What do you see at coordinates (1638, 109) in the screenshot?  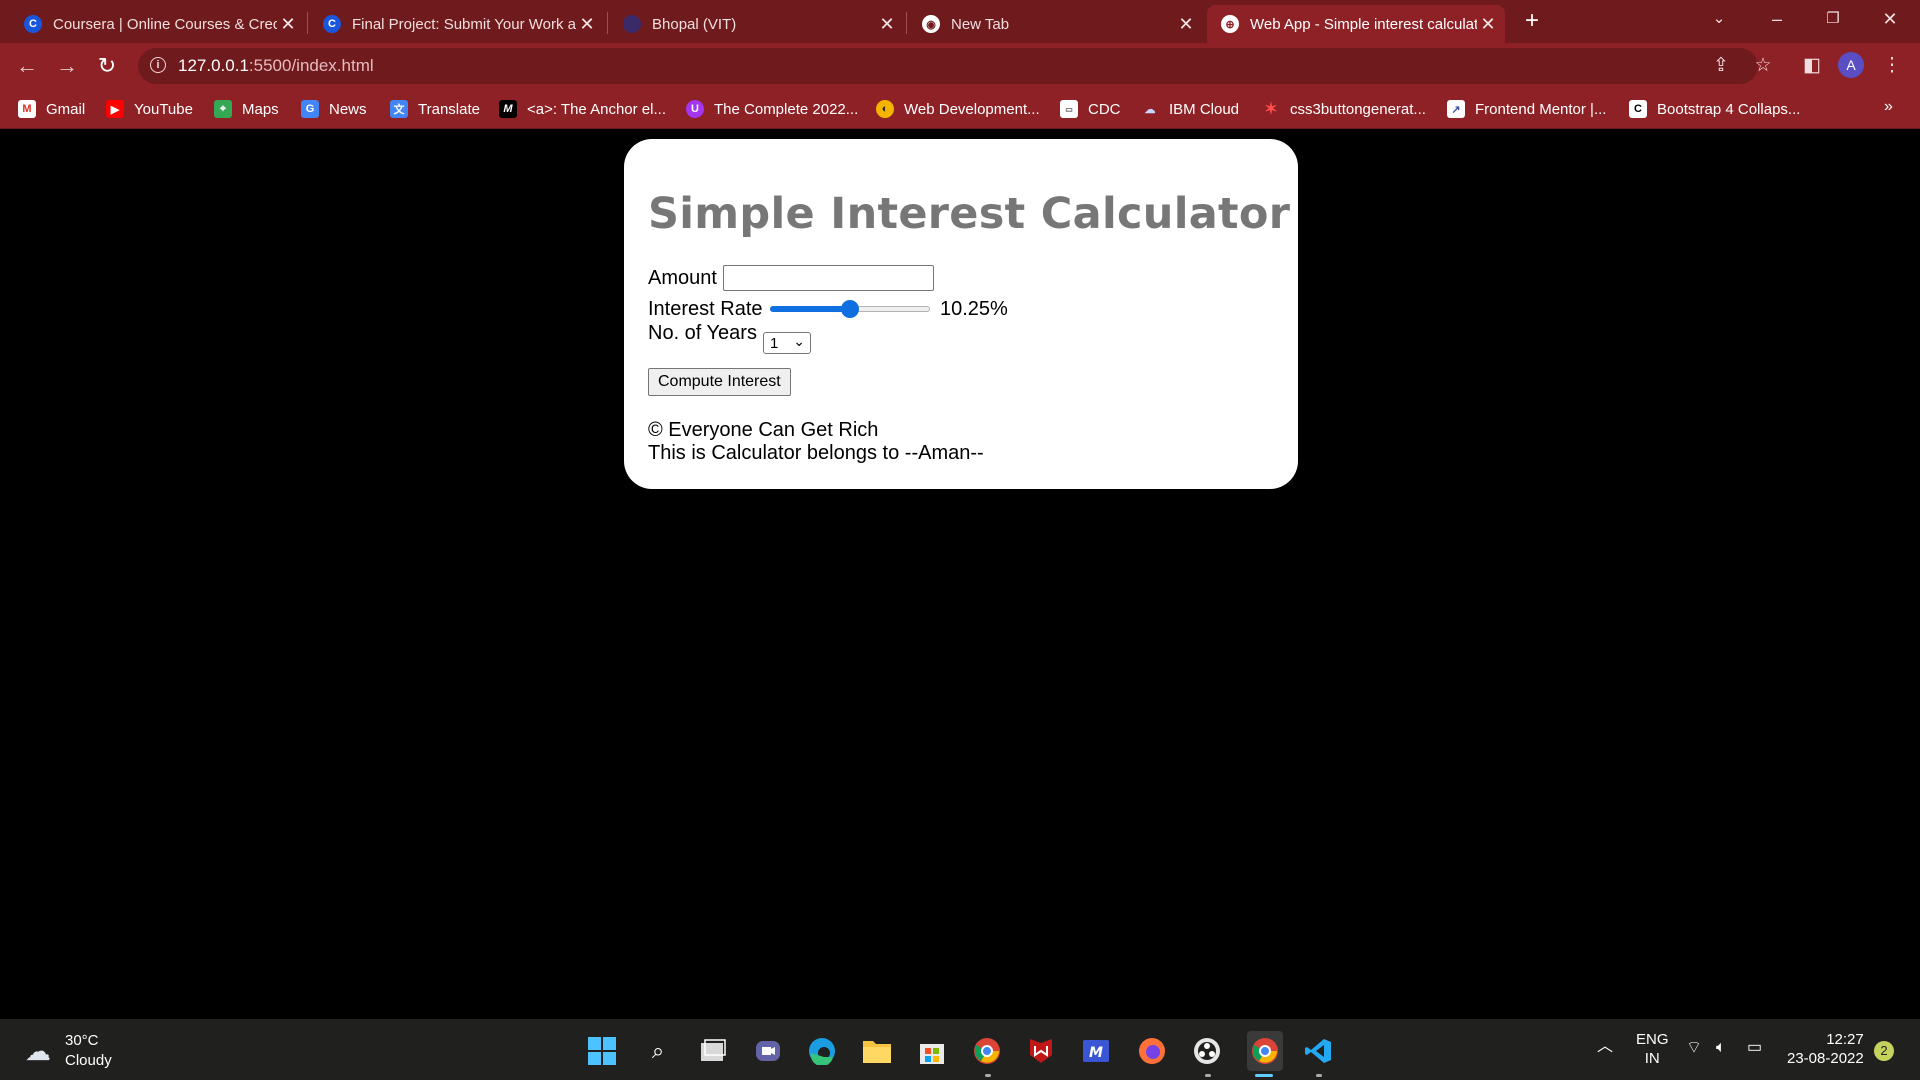 I see `bootstrap-icon: C` at bounding box center [1638, 109].